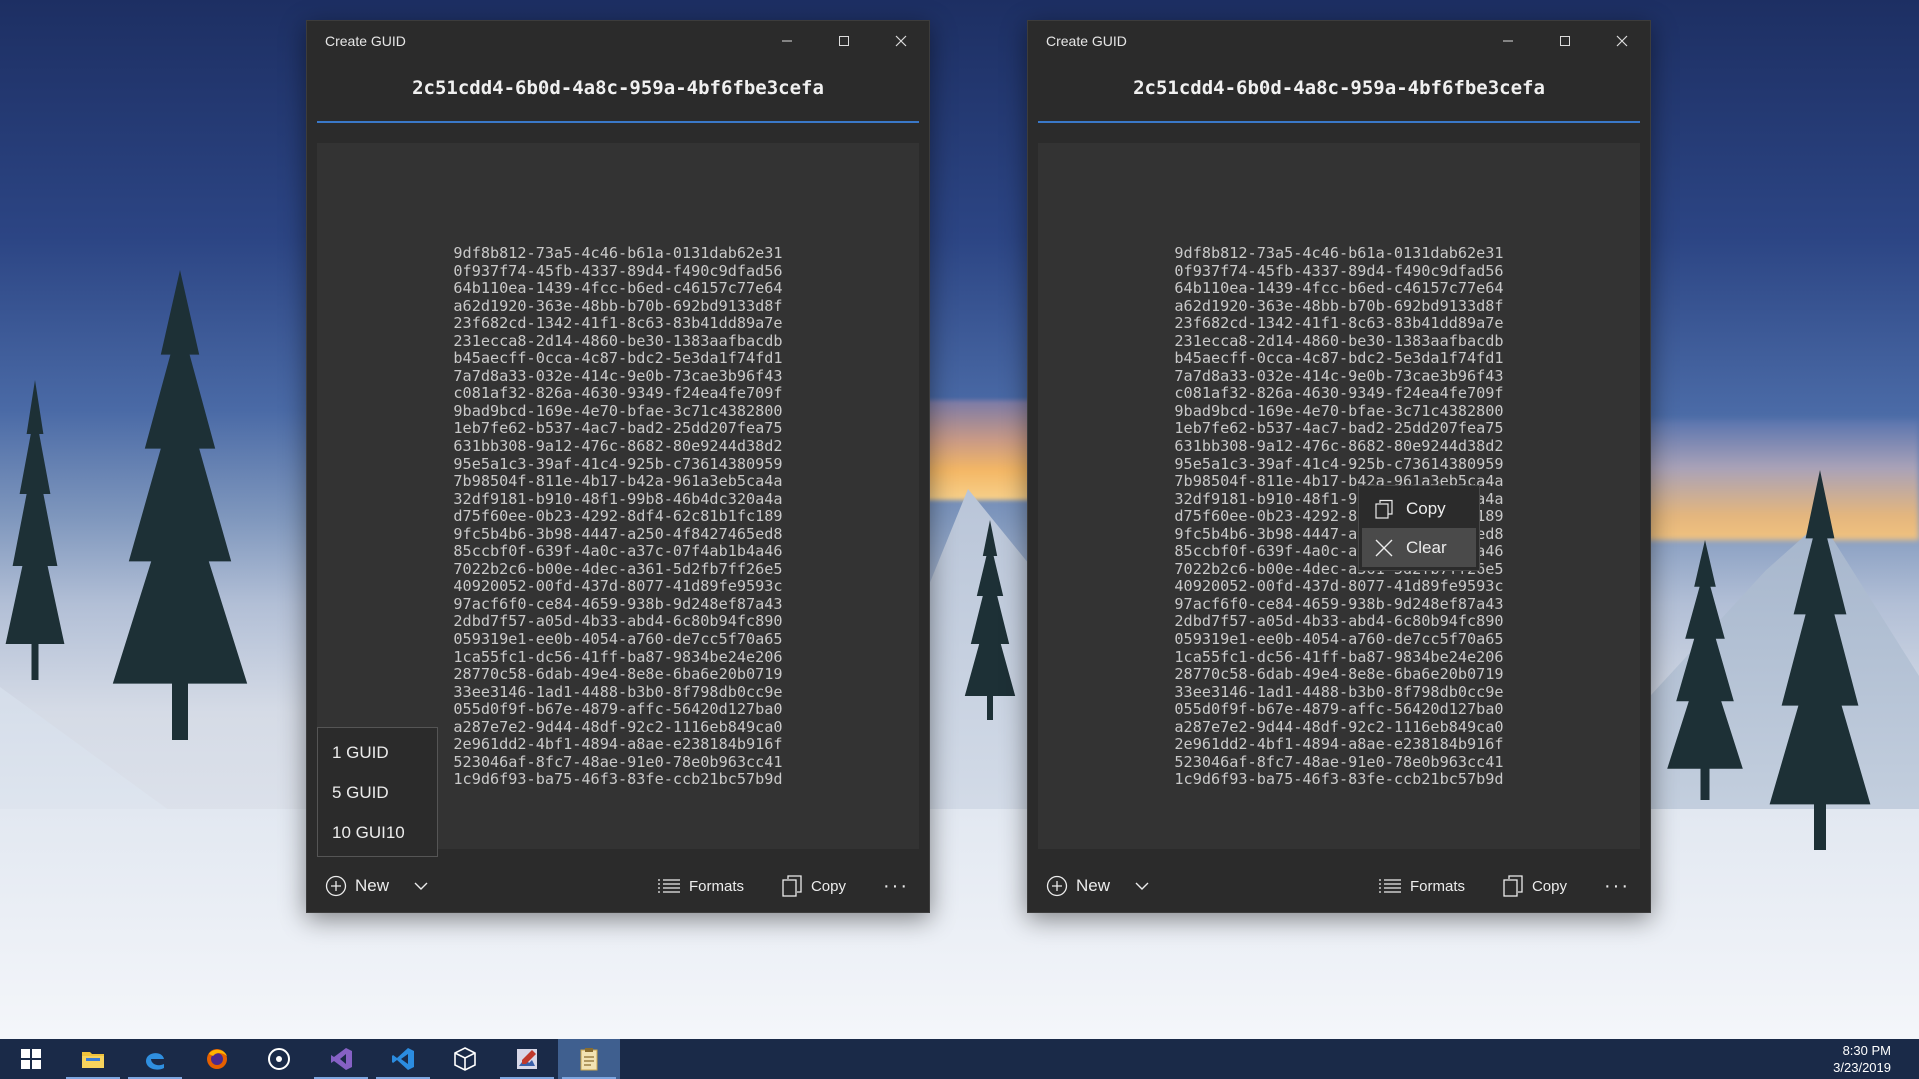 This screenshot has width=1919, height=1079. Describe the element at coordinates (1419, 547) in the screenshot. I see `context-menu-clear: Clear` at that location.